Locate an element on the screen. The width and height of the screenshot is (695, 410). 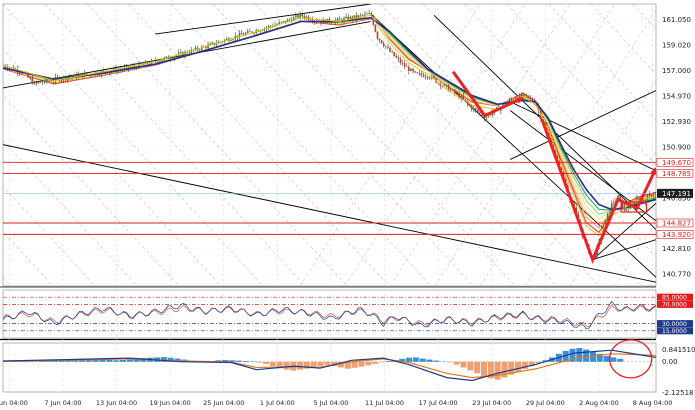
trend-line is located at coordinates (624, 250).